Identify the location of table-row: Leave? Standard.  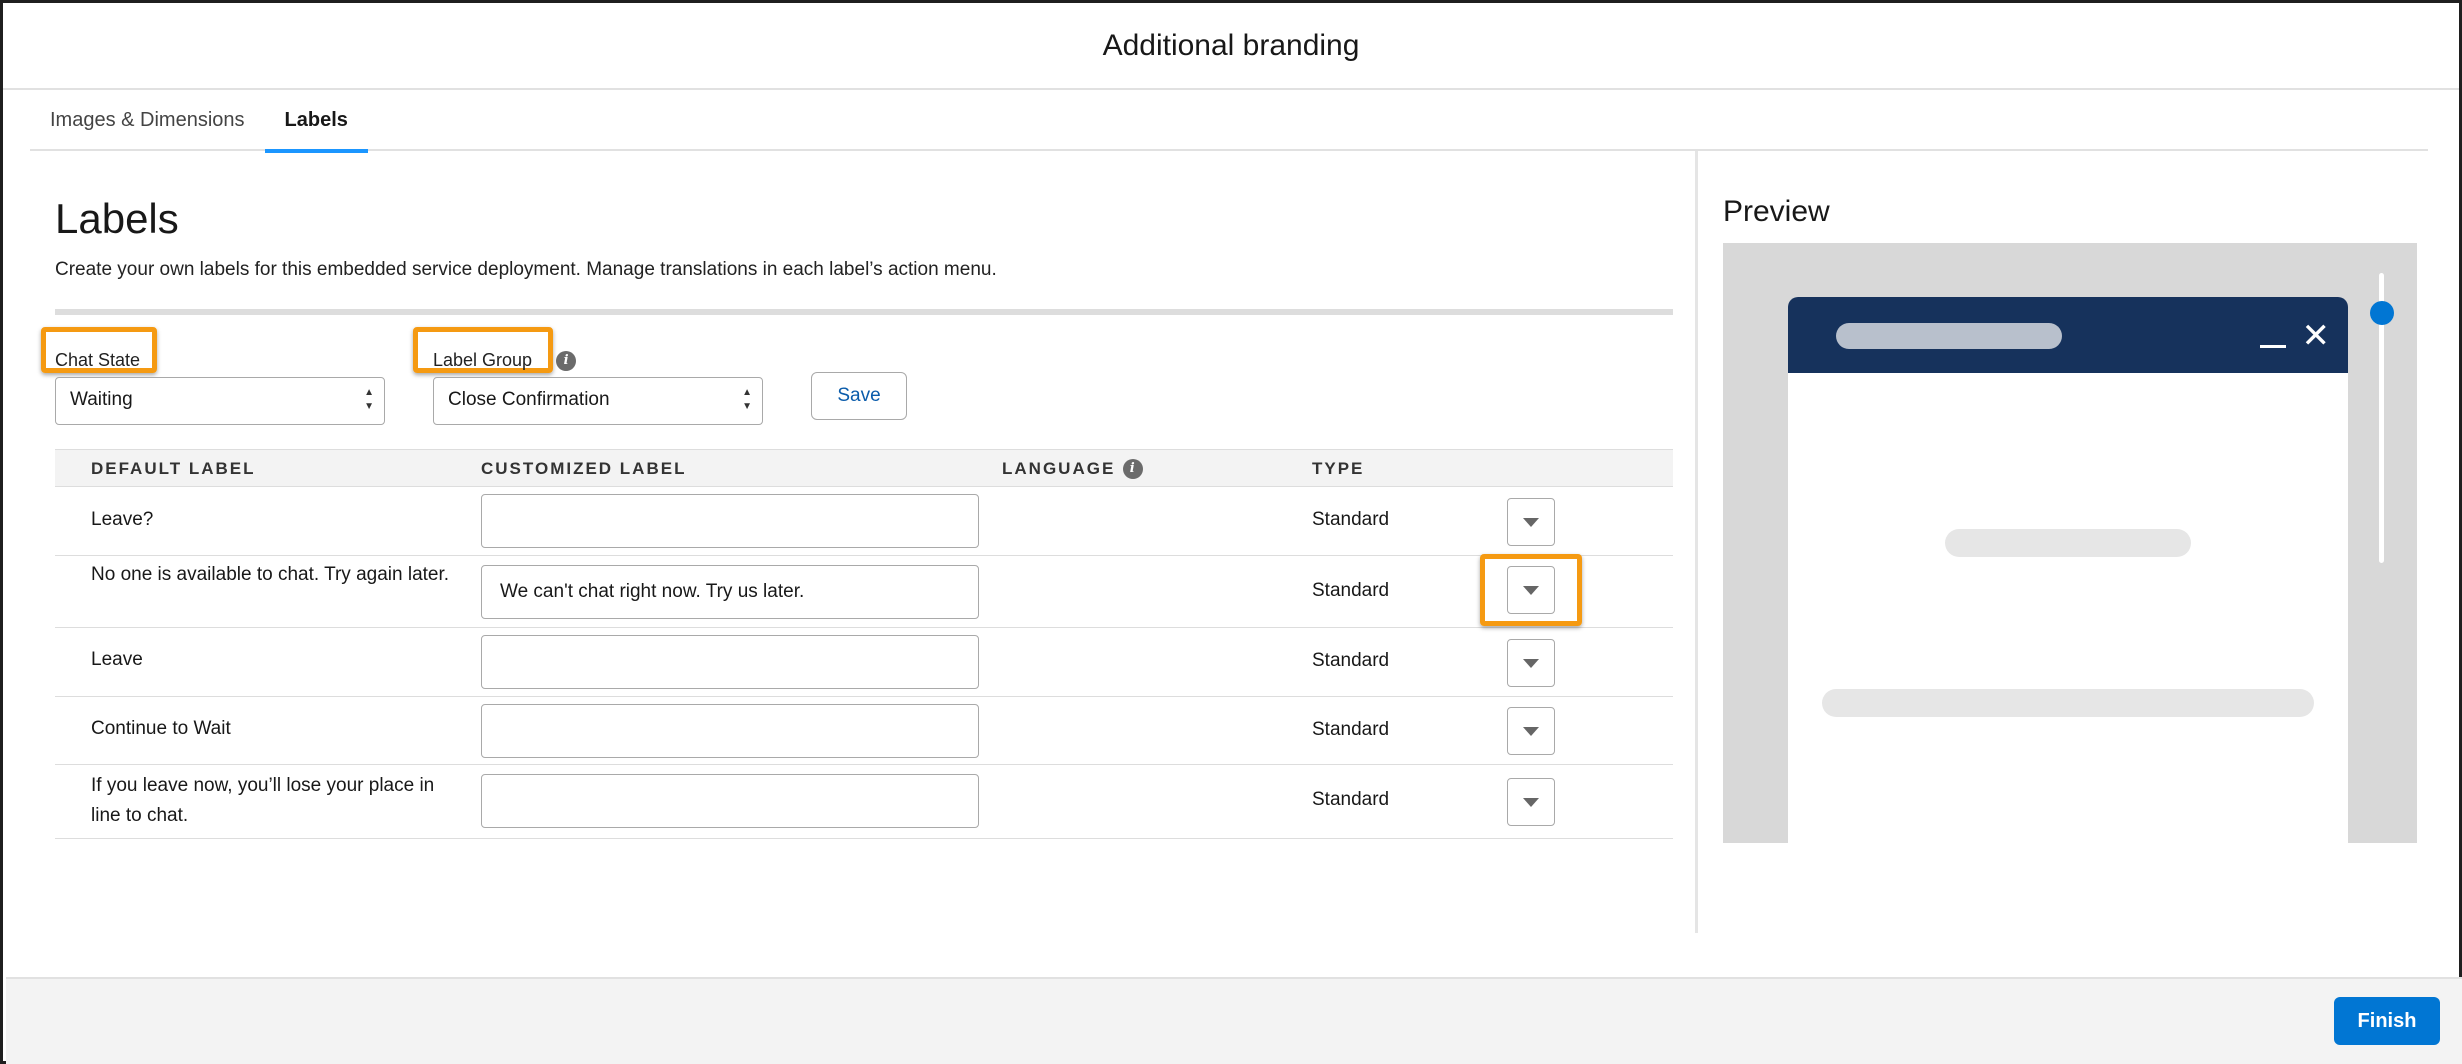
(864, 521).